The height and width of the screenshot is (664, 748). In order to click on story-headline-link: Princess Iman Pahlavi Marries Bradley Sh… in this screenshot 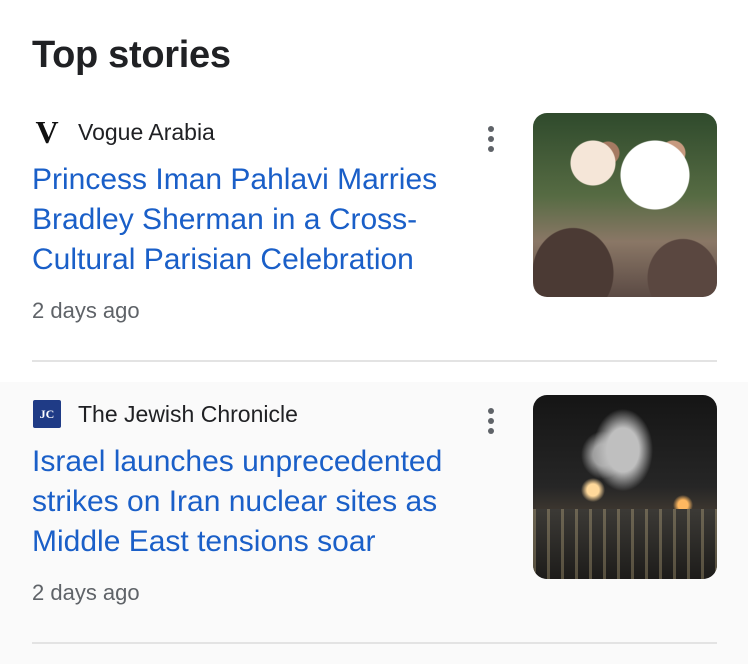, I will do `click(257, 220)`.